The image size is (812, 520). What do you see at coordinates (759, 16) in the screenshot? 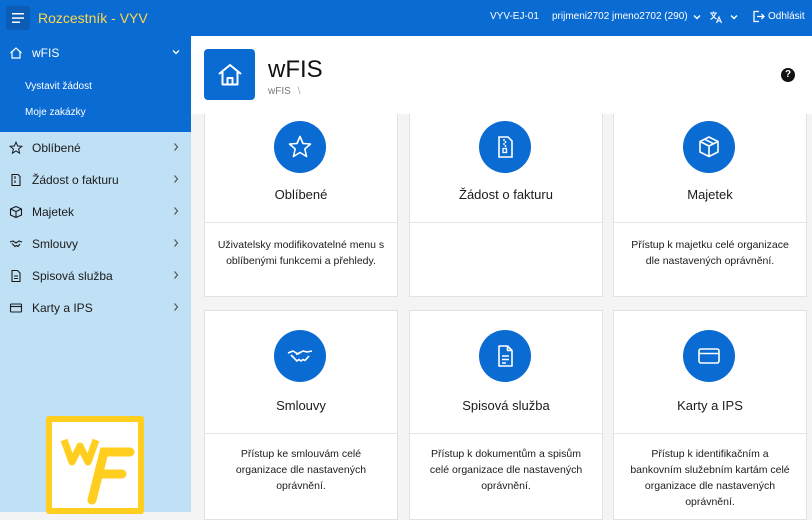
I see `logout-icon` at bounding box center [759, 16].